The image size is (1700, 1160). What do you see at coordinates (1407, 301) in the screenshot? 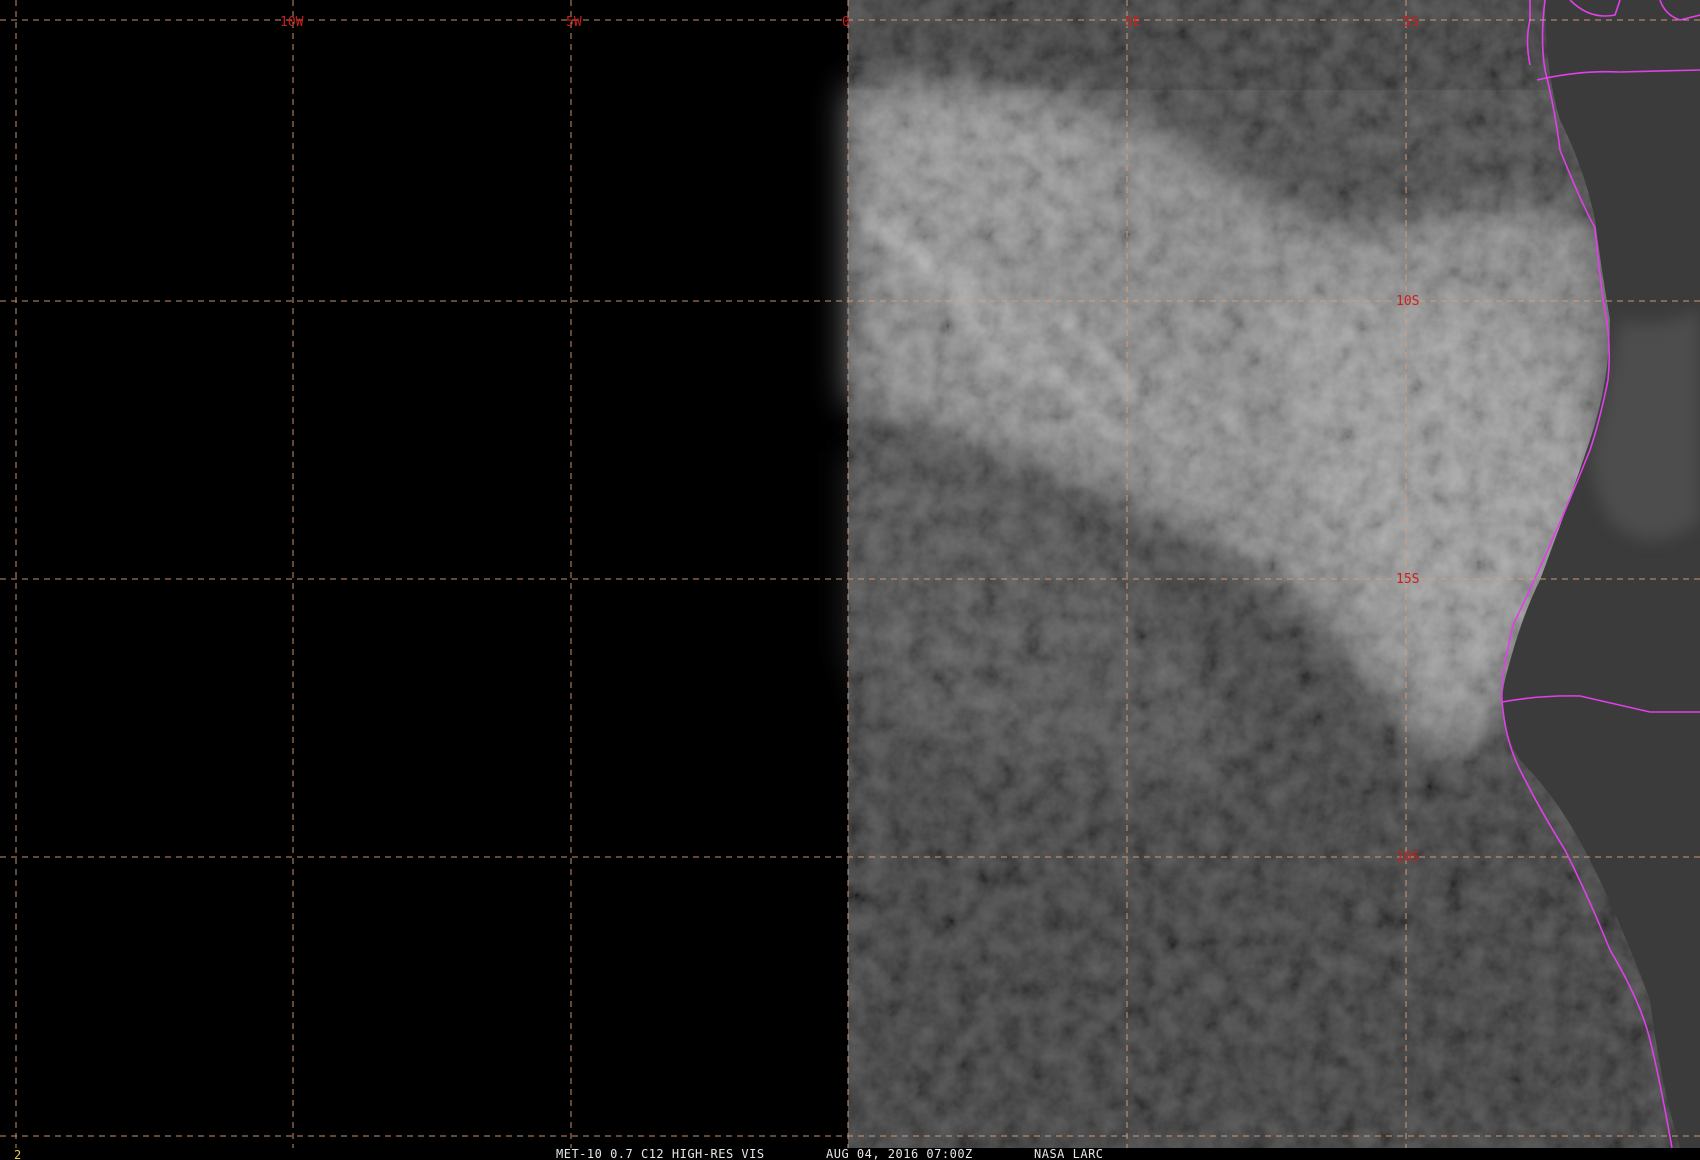
I see `lat-label-10s: 10S` at bounding box center [1407, 301].